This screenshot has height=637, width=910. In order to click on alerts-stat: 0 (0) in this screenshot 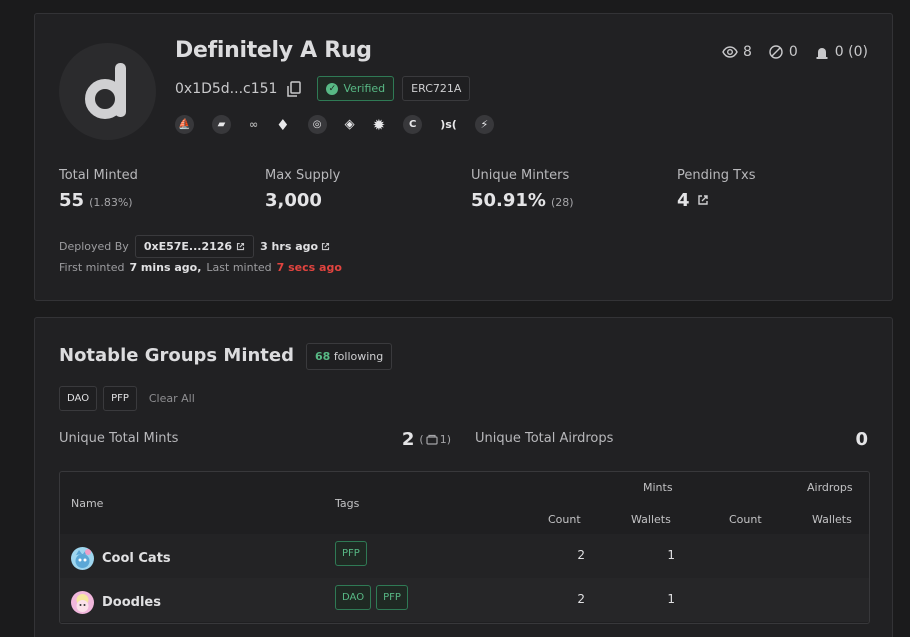, I will do `click(841, 52)`.